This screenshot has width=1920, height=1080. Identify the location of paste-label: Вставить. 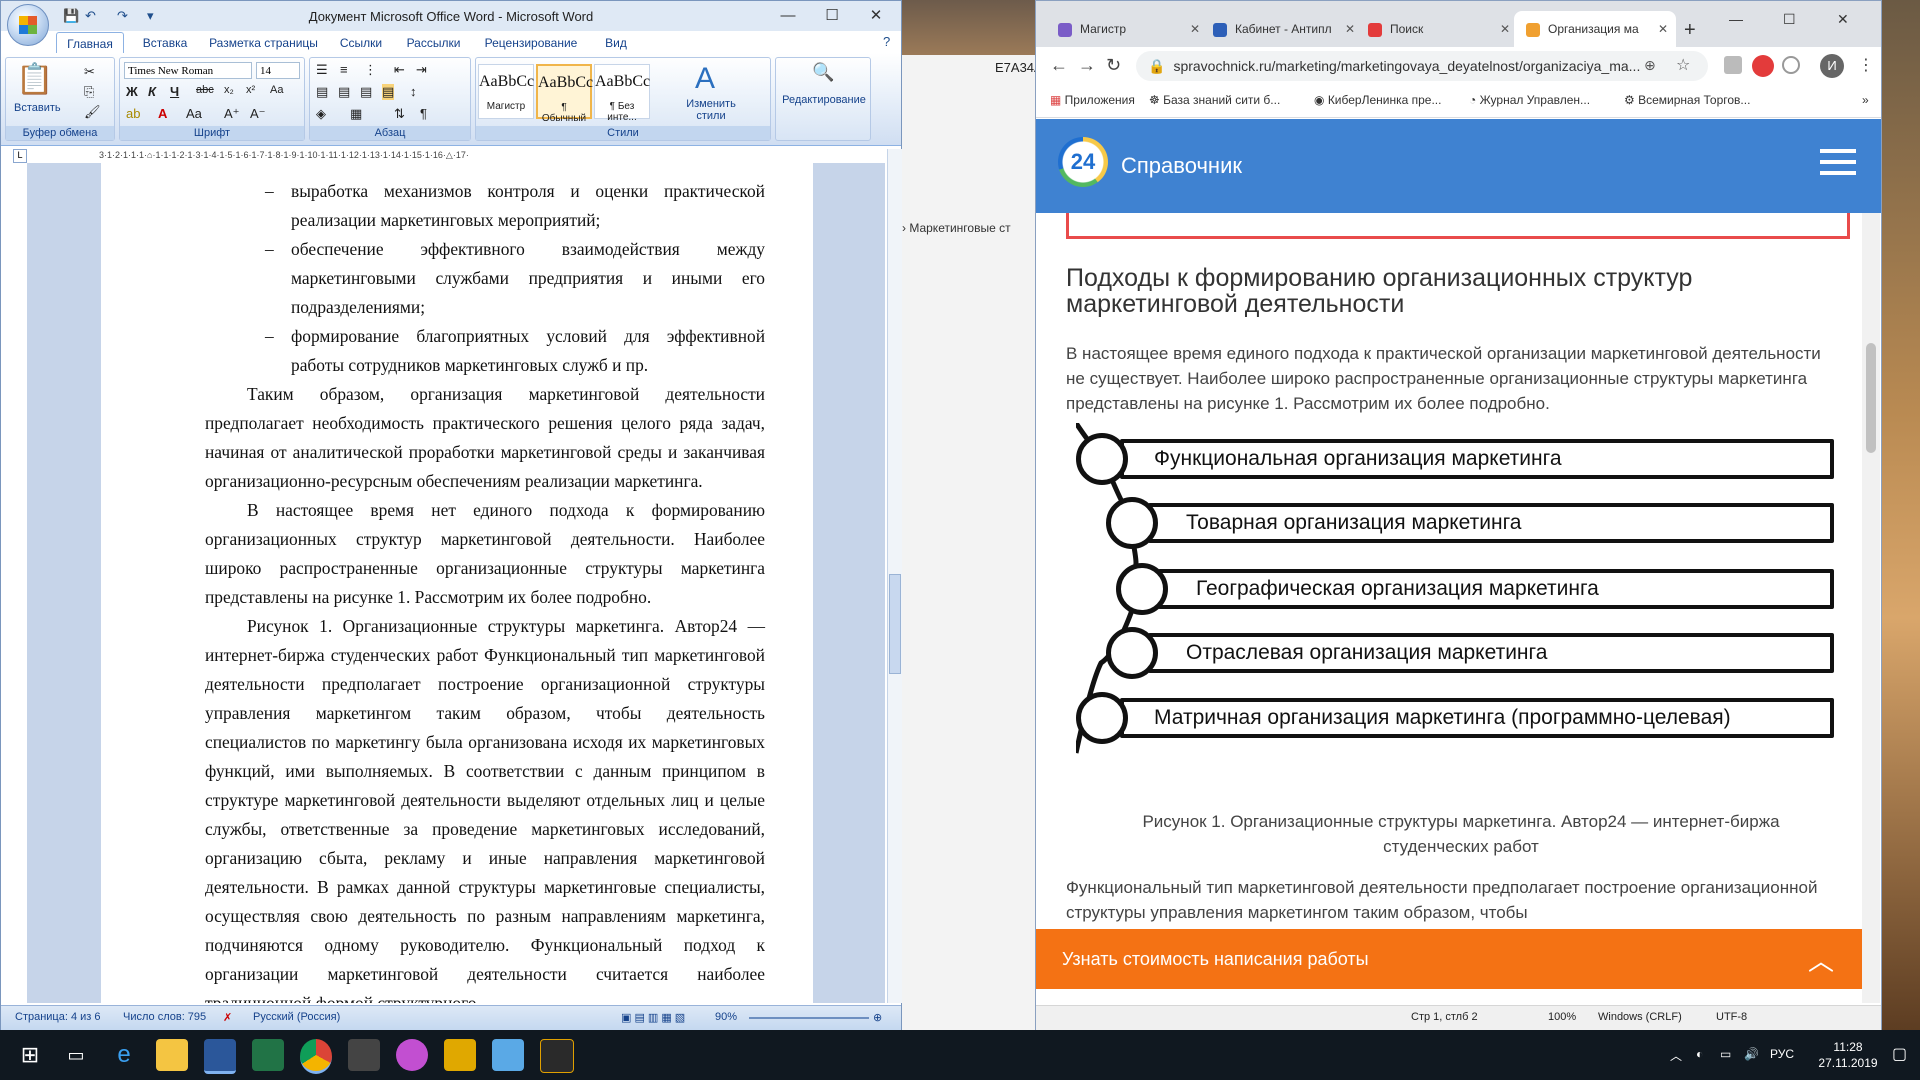
(37, 108).